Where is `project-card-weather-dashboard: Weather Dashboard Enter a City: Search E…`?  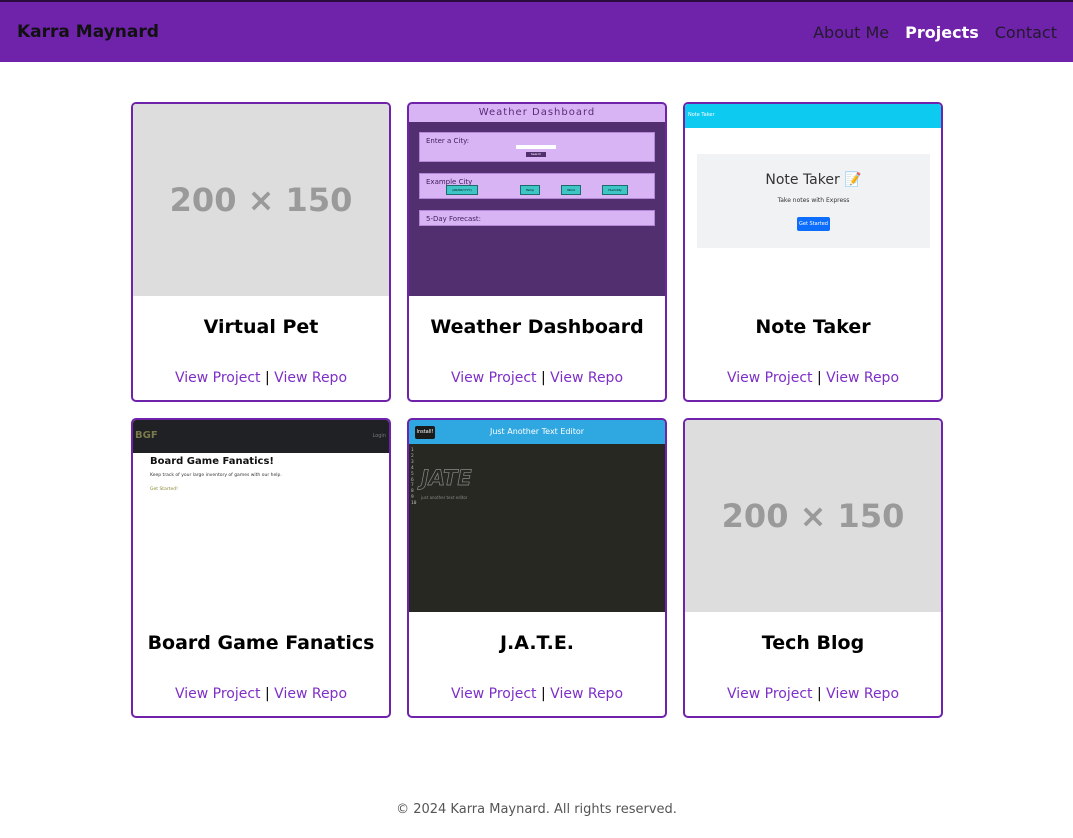 project-card-weather-dashboard: Weather Dashboard Enter a City: Search E… is located at coordinates (537, 252).